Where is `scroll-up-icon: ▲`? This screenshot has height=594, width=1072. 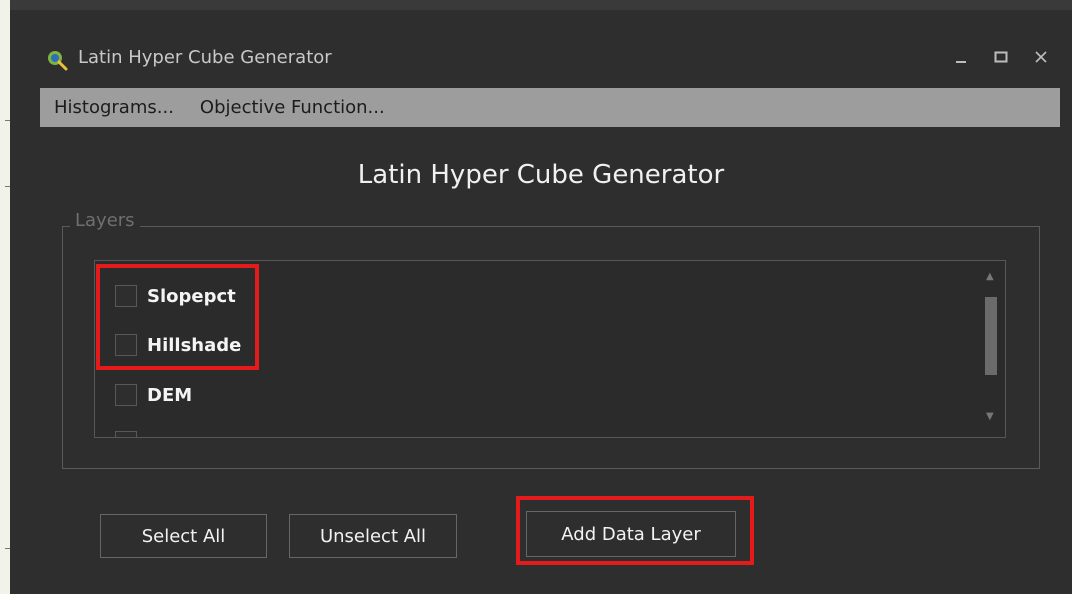 scroll-up-icon: ▲ is located at coordinates (990, 276).